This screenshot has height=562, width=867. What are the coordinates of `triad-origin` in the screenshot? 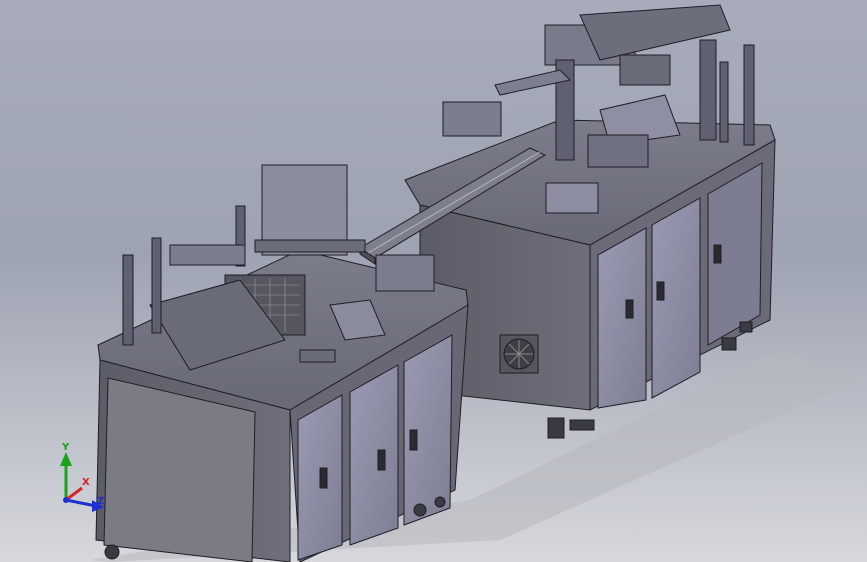 It's located at (66, 500).